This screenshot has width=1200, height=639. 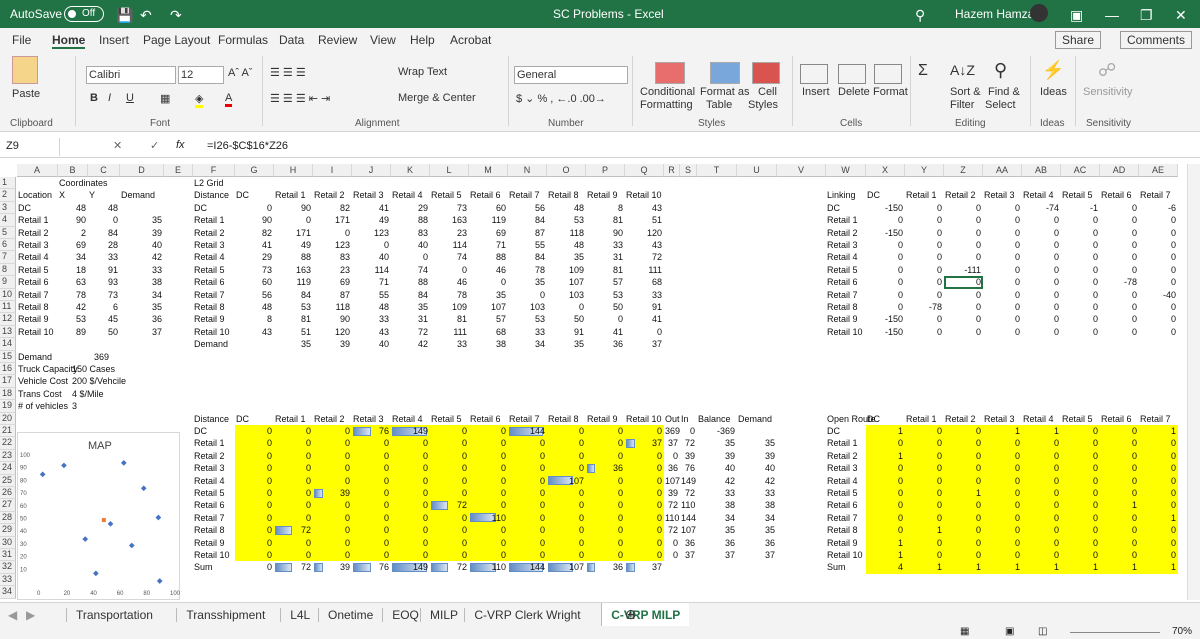 I want to click on distance-cell: 40, so click(x=371, y=257).